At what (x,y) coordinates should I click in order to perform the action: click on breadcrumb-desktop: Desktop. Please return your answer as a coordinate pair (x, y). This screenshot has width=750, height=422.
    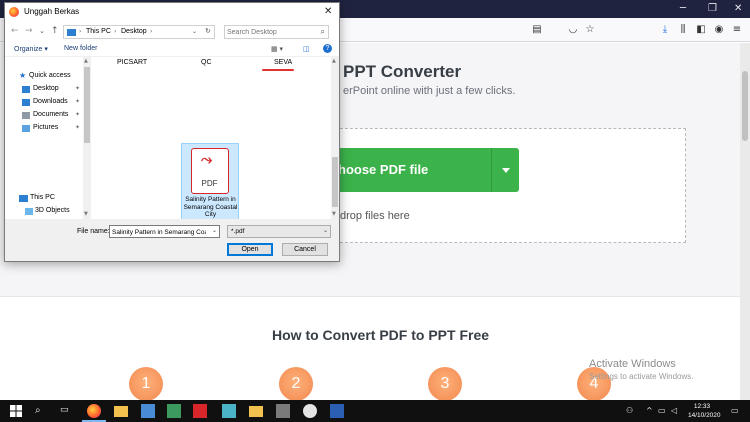
    Looking at the image, I should click on (134, 31).